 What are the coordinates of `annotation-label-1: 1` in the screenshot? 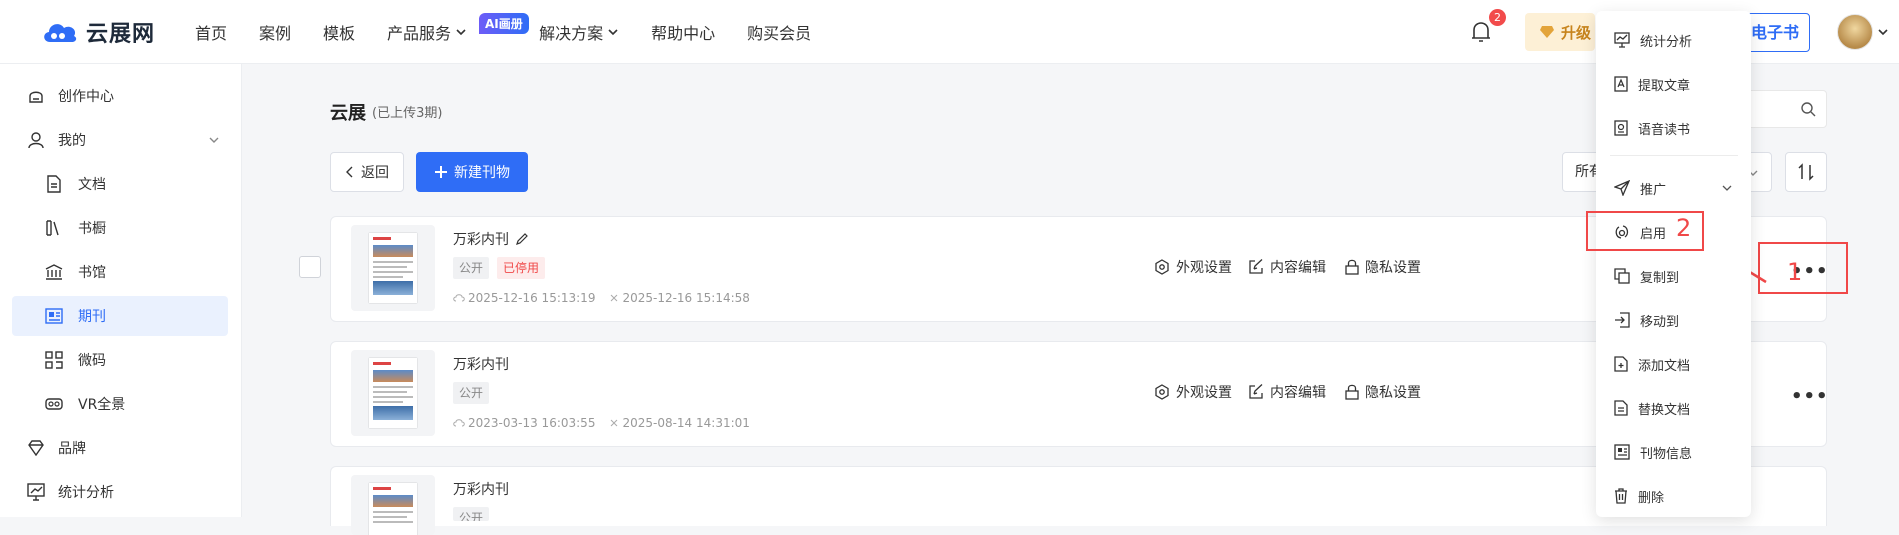 It's located at (1795, 272).